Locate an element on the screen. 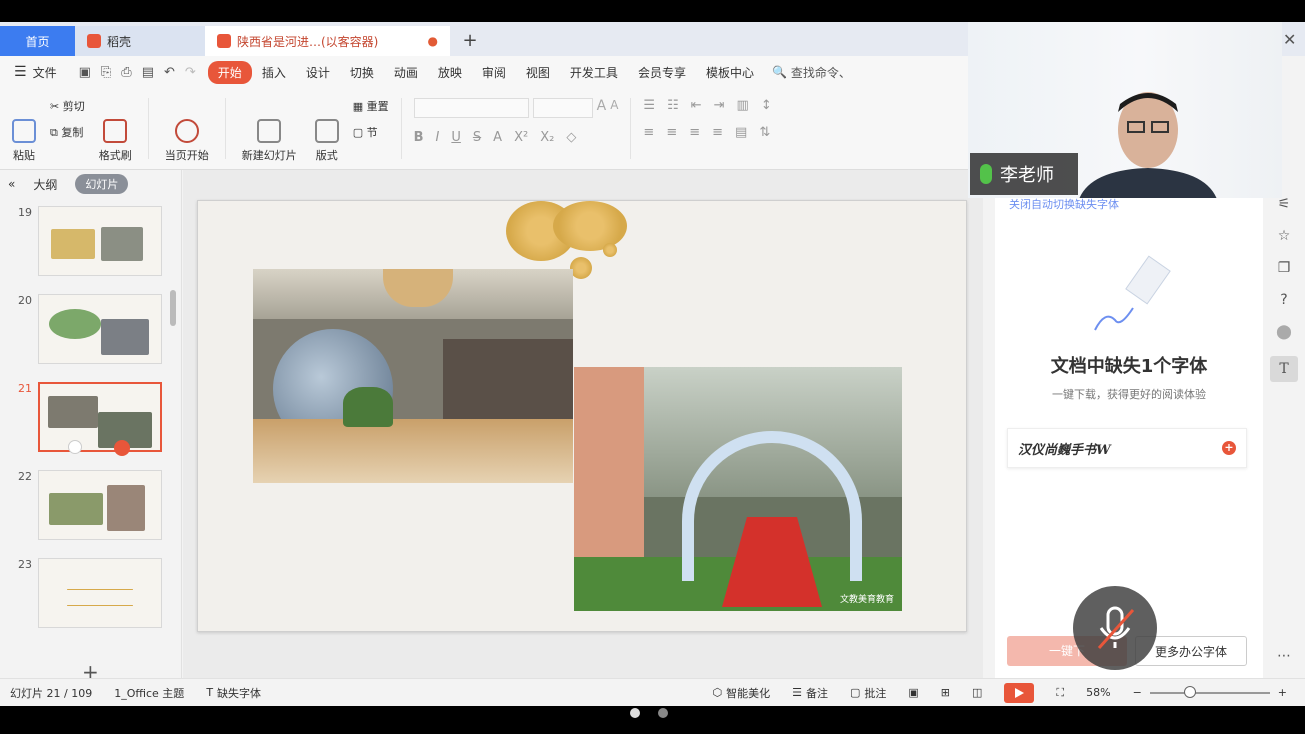 This screenshot has width=1305, height=734. page-dot-active is located at coordinates (635, 713).